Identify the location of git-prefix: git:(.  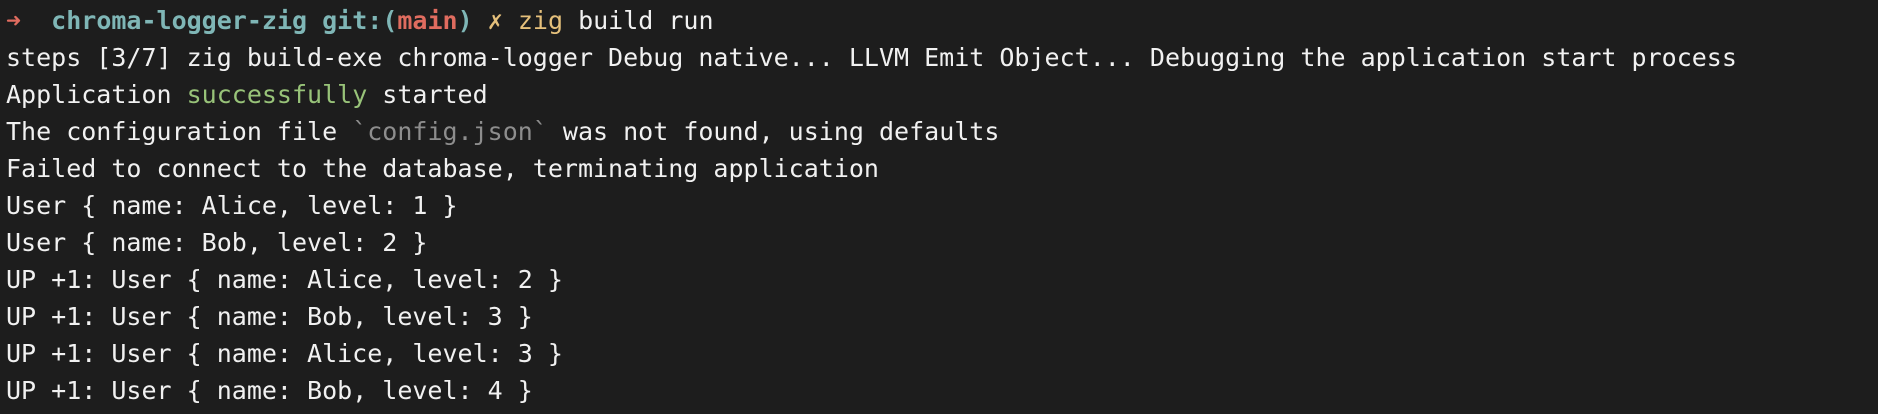
(360, 20).